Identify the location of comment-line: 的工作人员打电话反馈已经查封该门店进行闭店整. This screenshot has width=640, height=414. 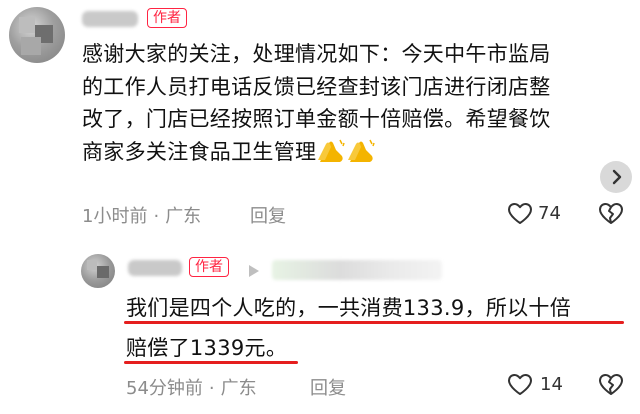
(316, 86).